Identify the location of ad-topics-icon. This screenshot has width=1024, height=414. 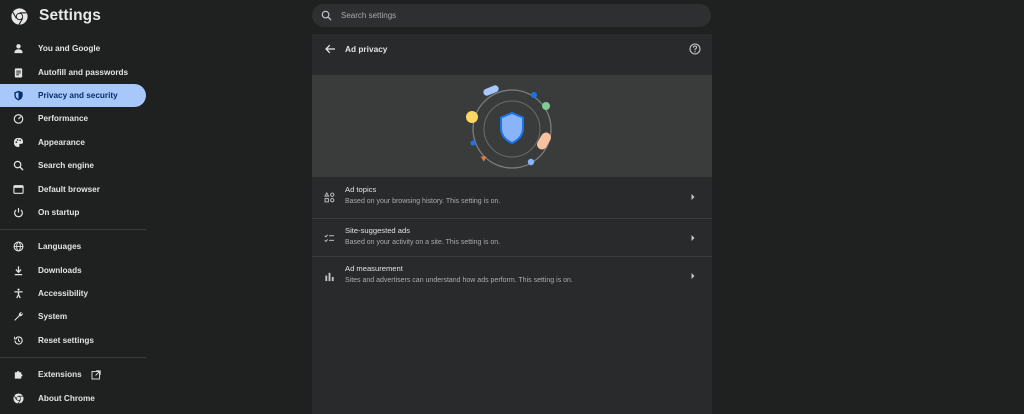
(329, 197).